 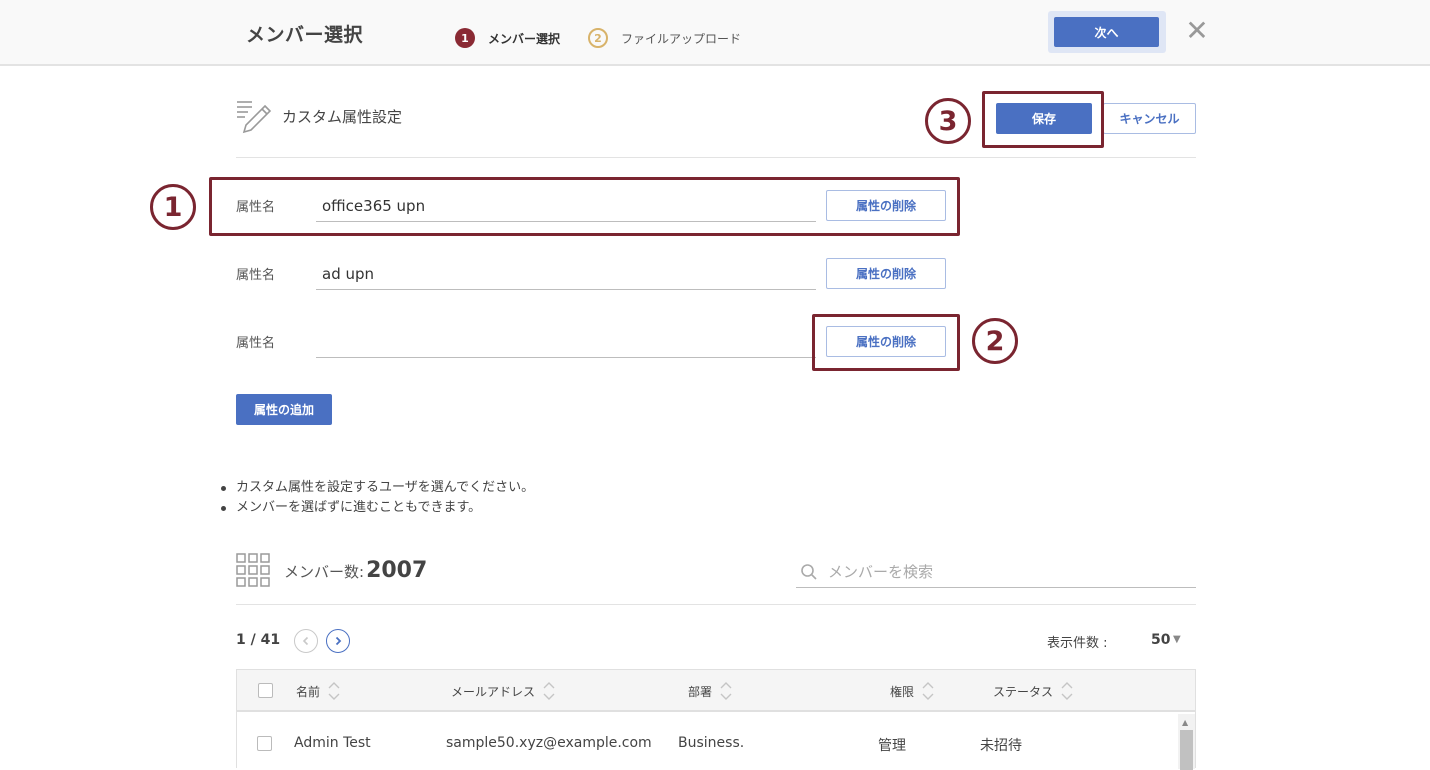 I want to click on grid-icon, so click(x=253, y=570).